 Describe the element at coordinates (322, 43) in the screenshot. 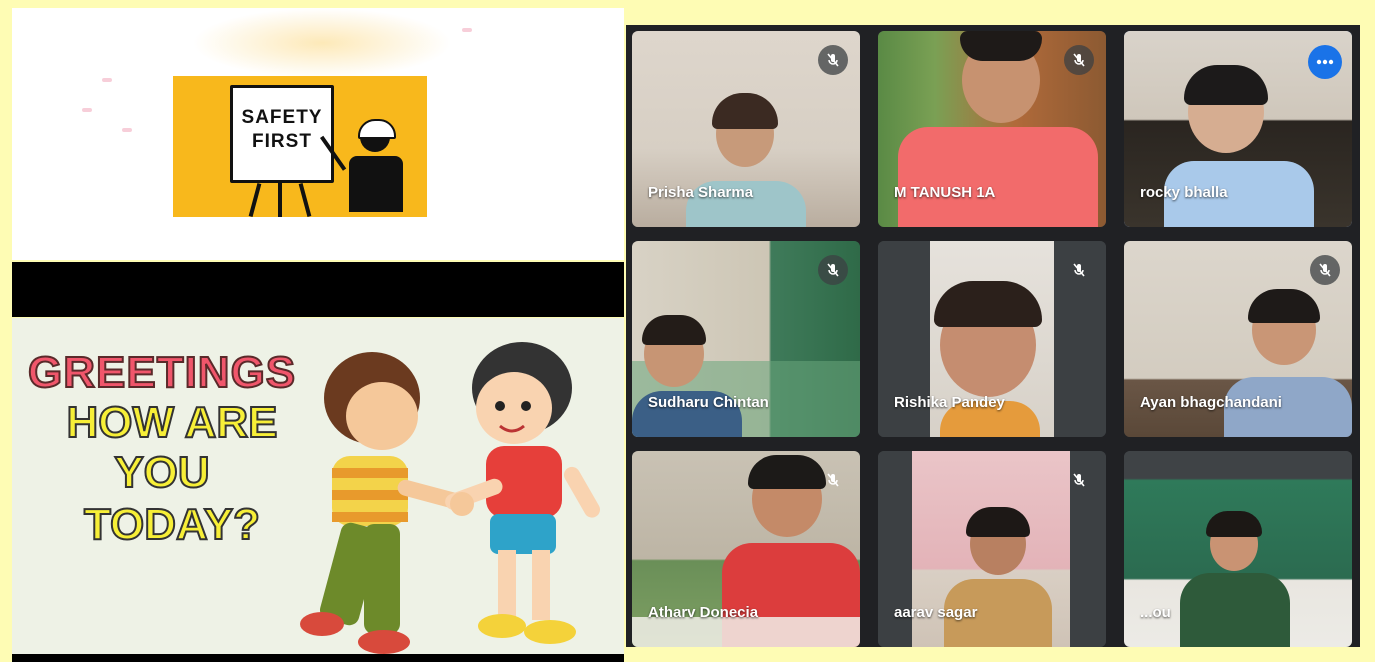

I see `decorative-glow` at that location.